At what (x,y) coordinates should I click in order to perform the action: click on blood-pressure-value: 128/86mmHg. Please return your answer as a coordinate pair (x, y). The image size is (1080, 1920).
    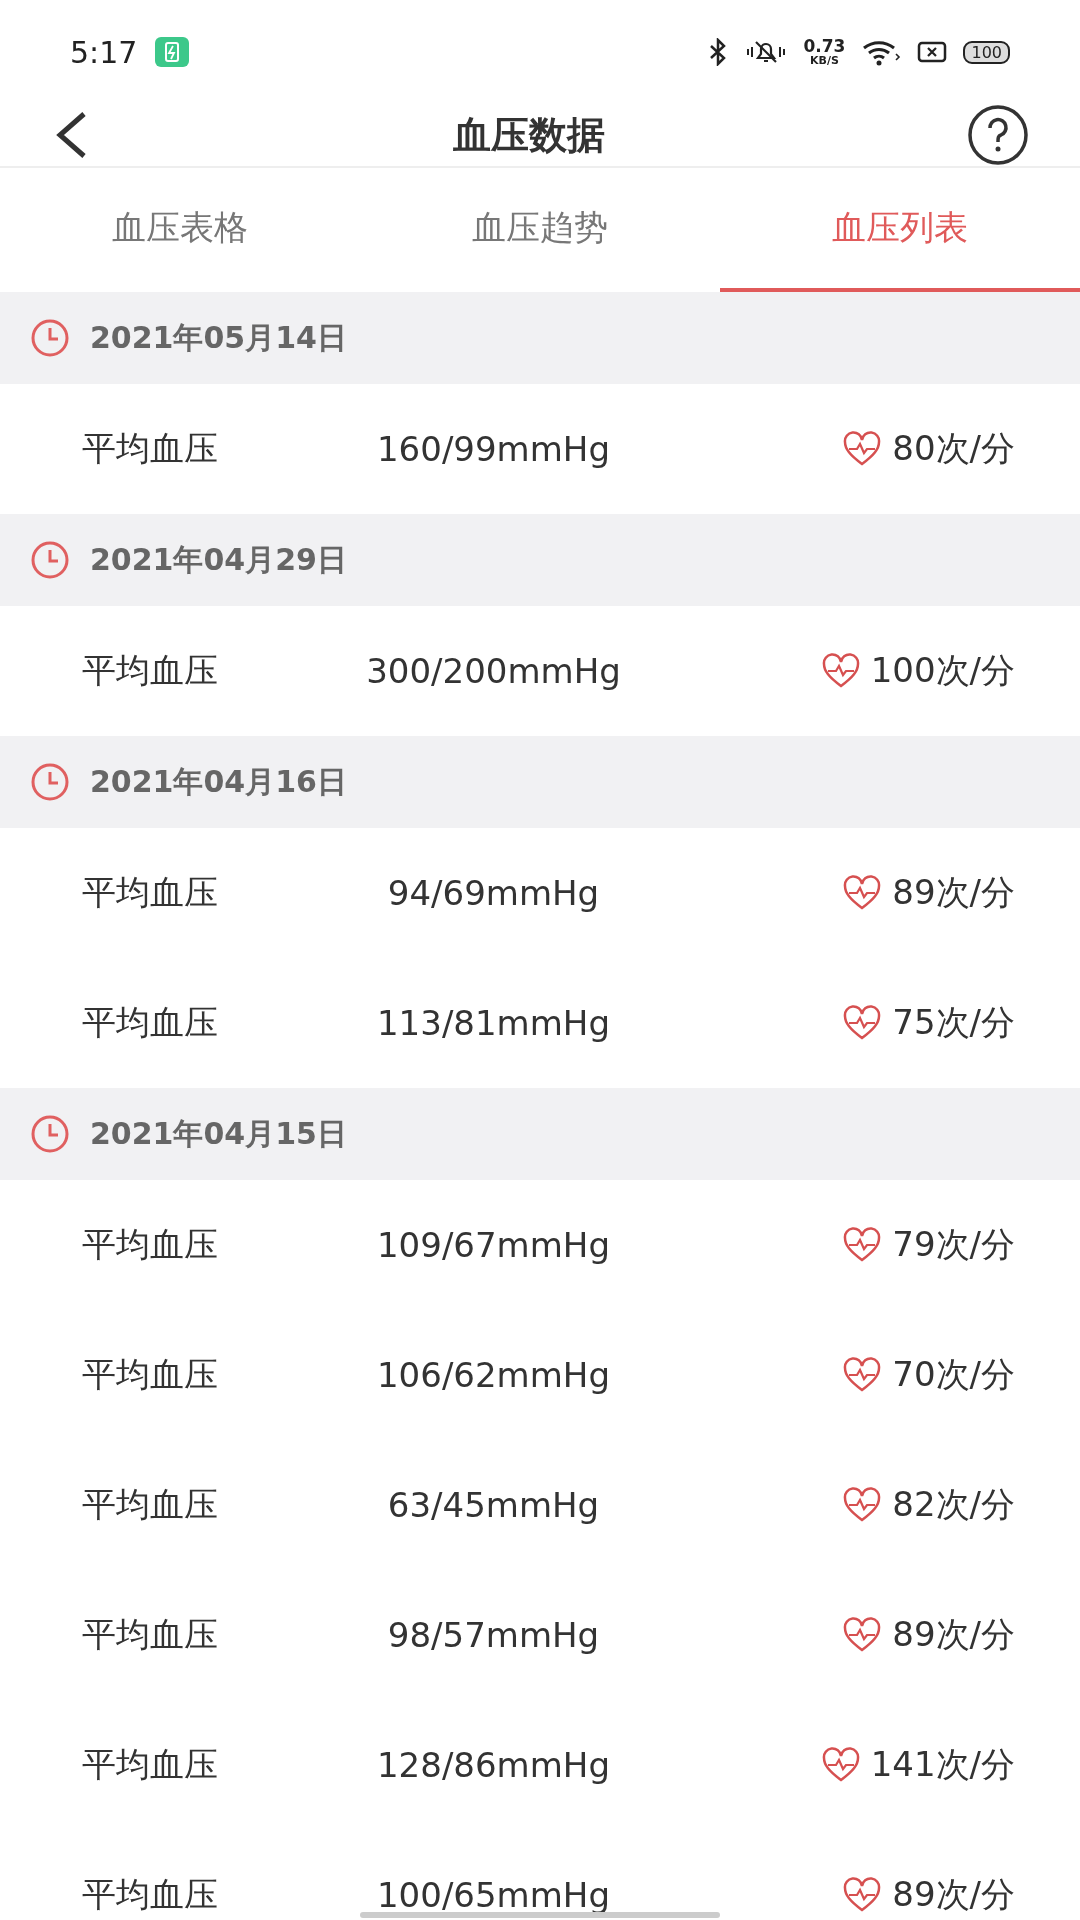
    Looking at the image, I should click on (493, 1765).